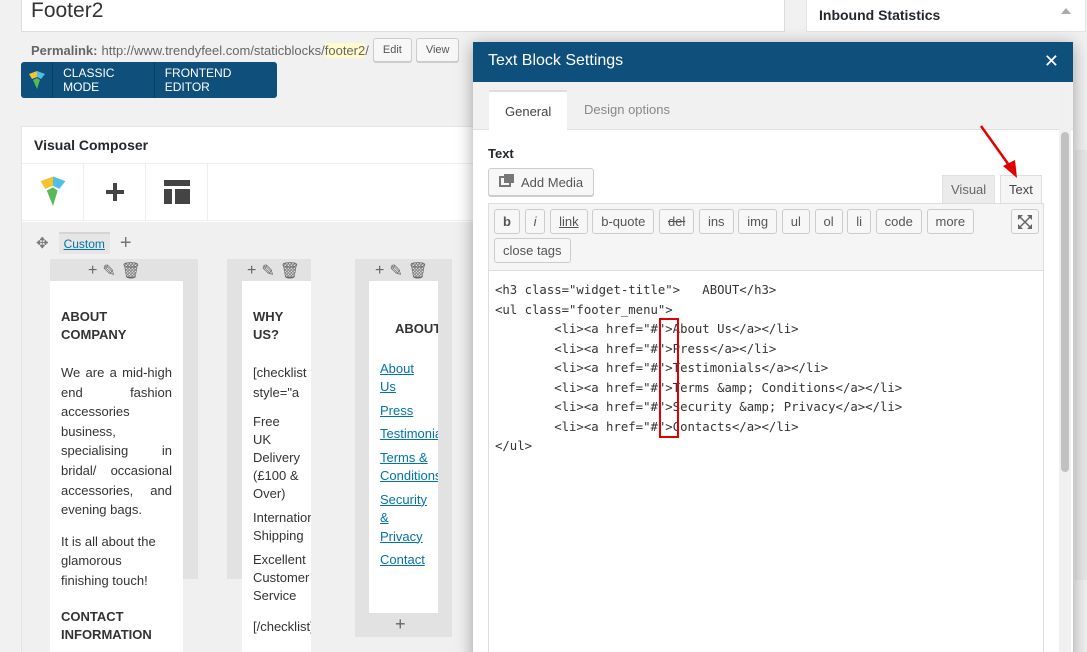 The image size is (1087, 652). What do you see at coordinates (950, 221) in the screenshot?
I see `quicktag-more-button: more` at bounding box center [950, 221].